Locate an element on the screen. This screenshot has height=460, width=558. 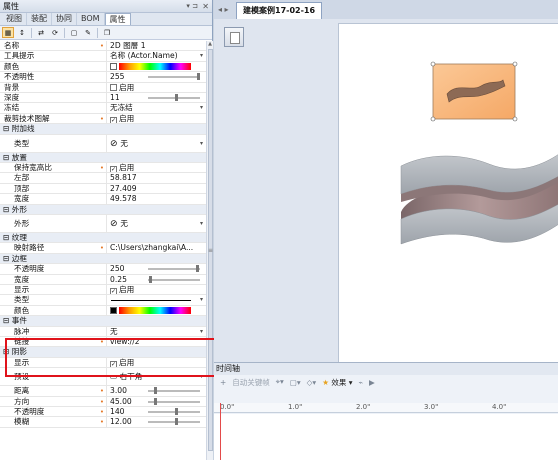
2d-layer-selected is located at coordinates (474, 91).